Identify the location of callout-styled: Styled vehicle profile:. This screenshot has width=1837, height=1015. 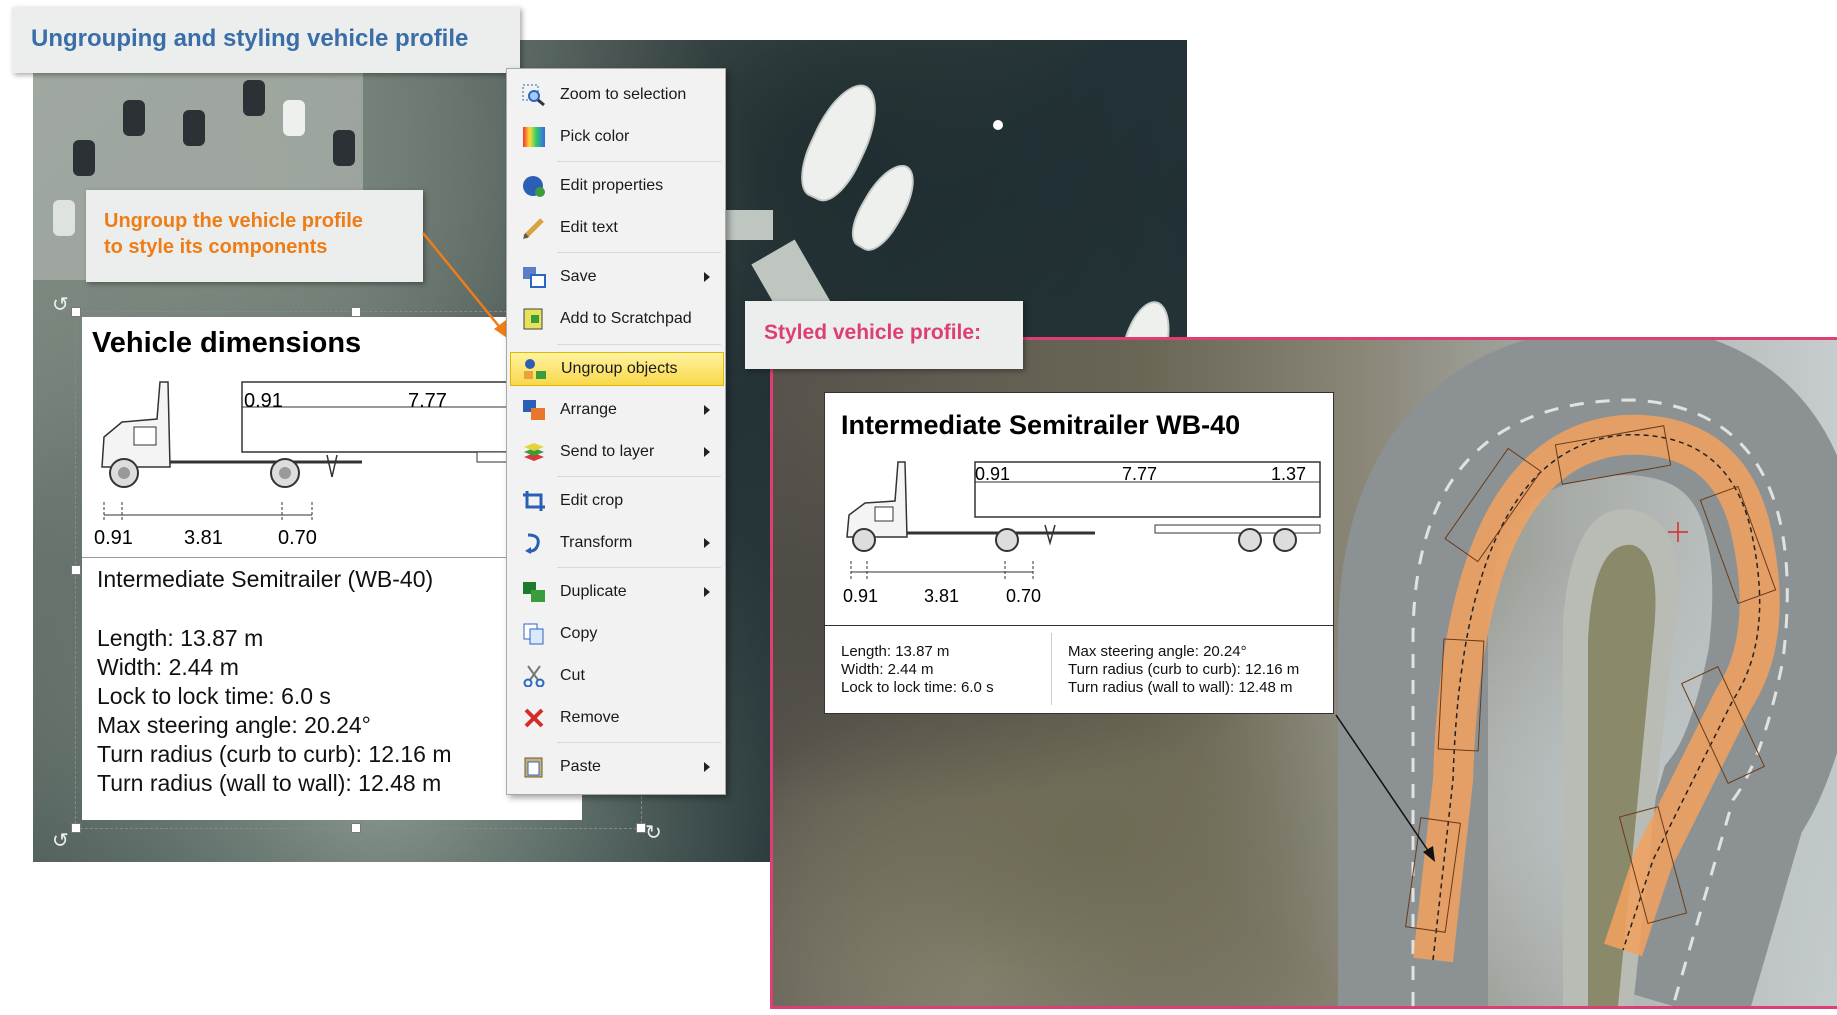
(884, 335).